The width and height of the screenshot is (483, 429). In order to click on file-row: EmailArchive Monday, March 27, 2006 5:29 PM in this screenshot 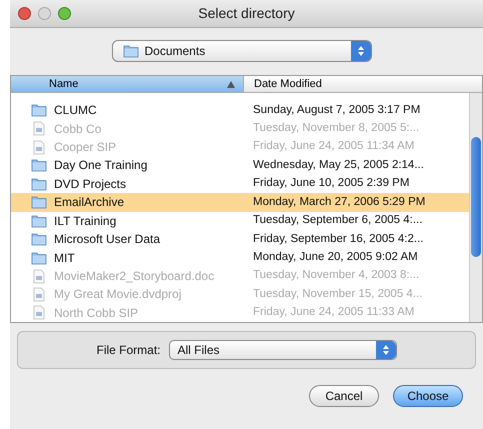, I will do `click(240, 202)`.